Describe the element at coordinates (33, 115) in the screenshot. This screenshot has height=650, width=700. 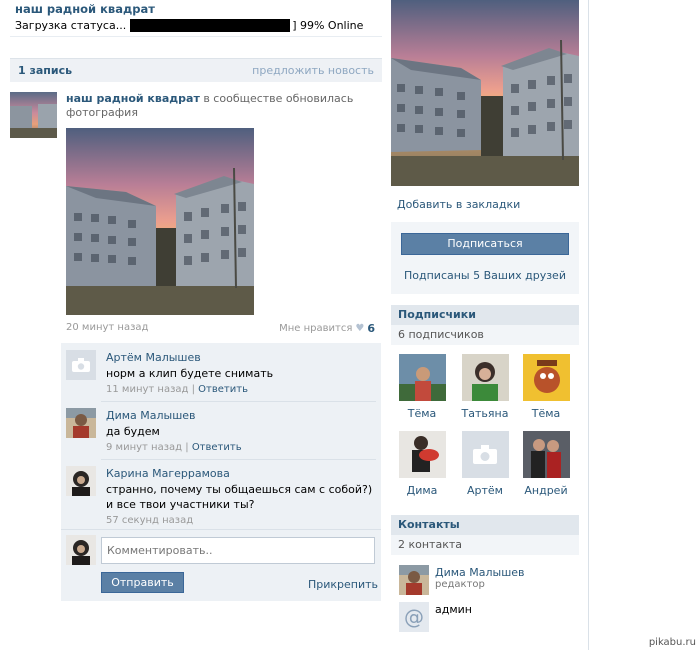
I see `post-author-avatar` at that location.